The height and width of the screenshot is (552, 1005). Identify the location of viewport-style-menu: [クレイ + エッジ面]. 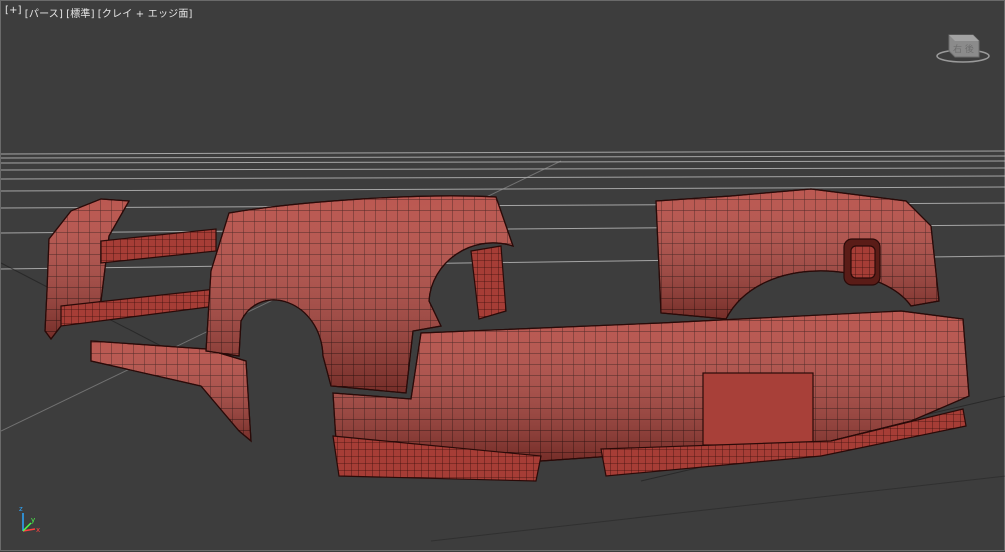
(145, 12).